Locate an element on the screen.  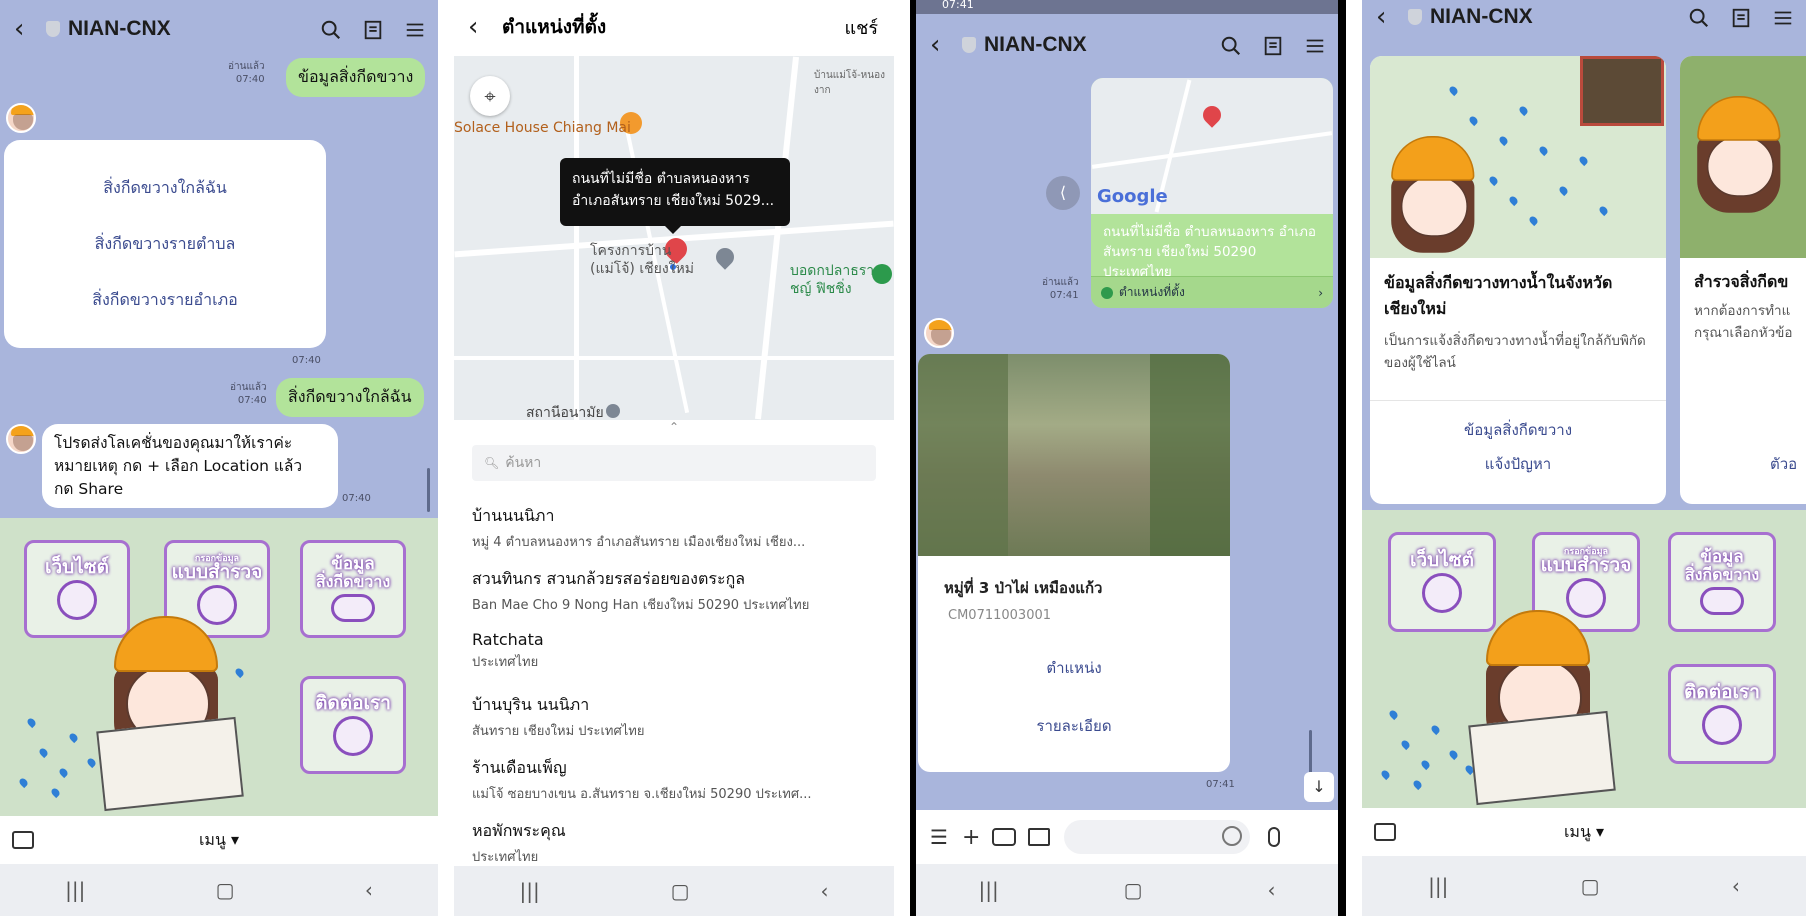
obstacle-photo is located at coordinates (1074, 455).